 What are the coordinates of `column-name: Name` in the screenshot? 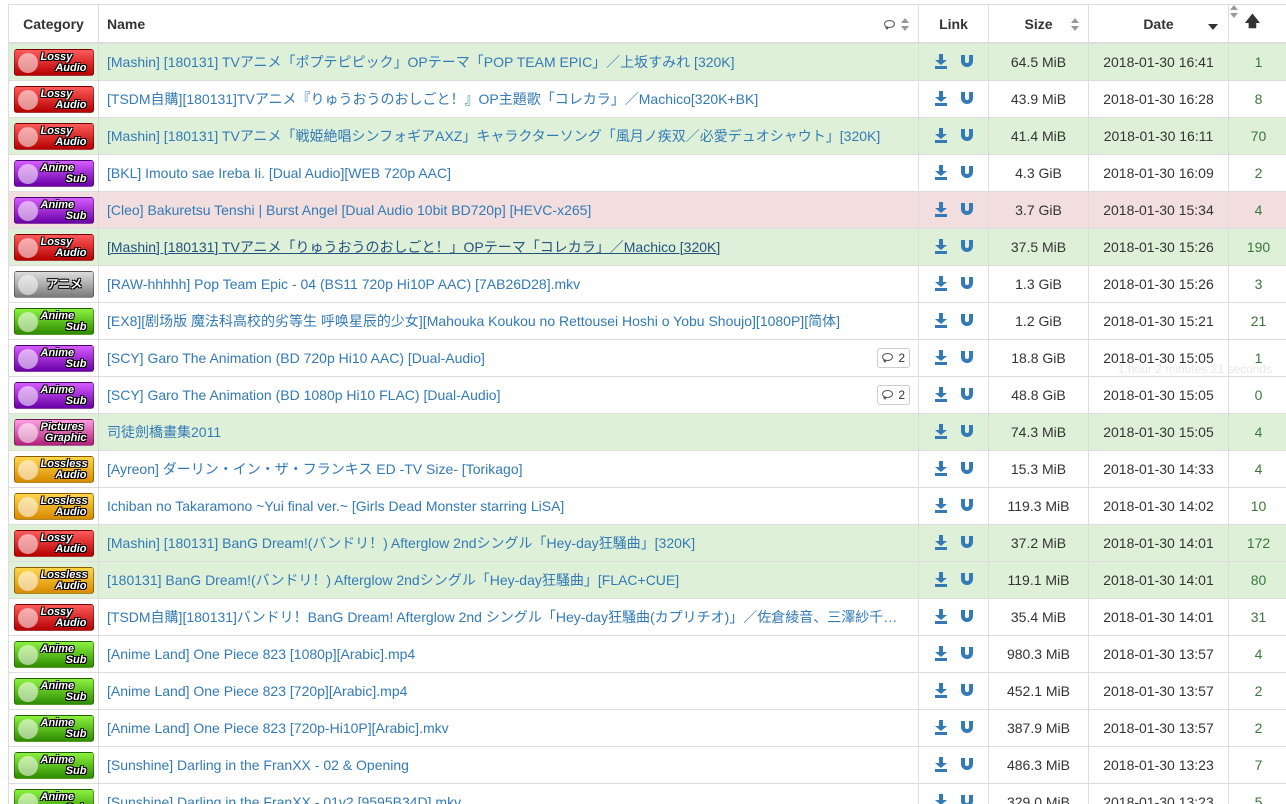 It's located at (509, 23).